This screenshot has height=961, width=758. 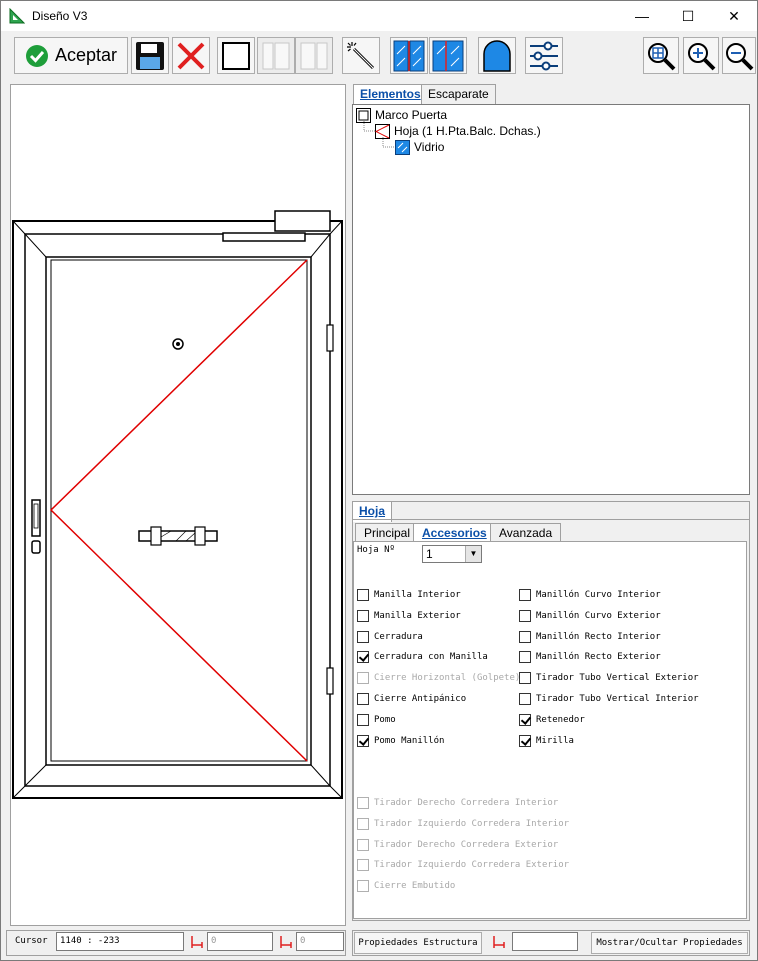 I want to click on close-button: ✕, so click(x=734, y=16).